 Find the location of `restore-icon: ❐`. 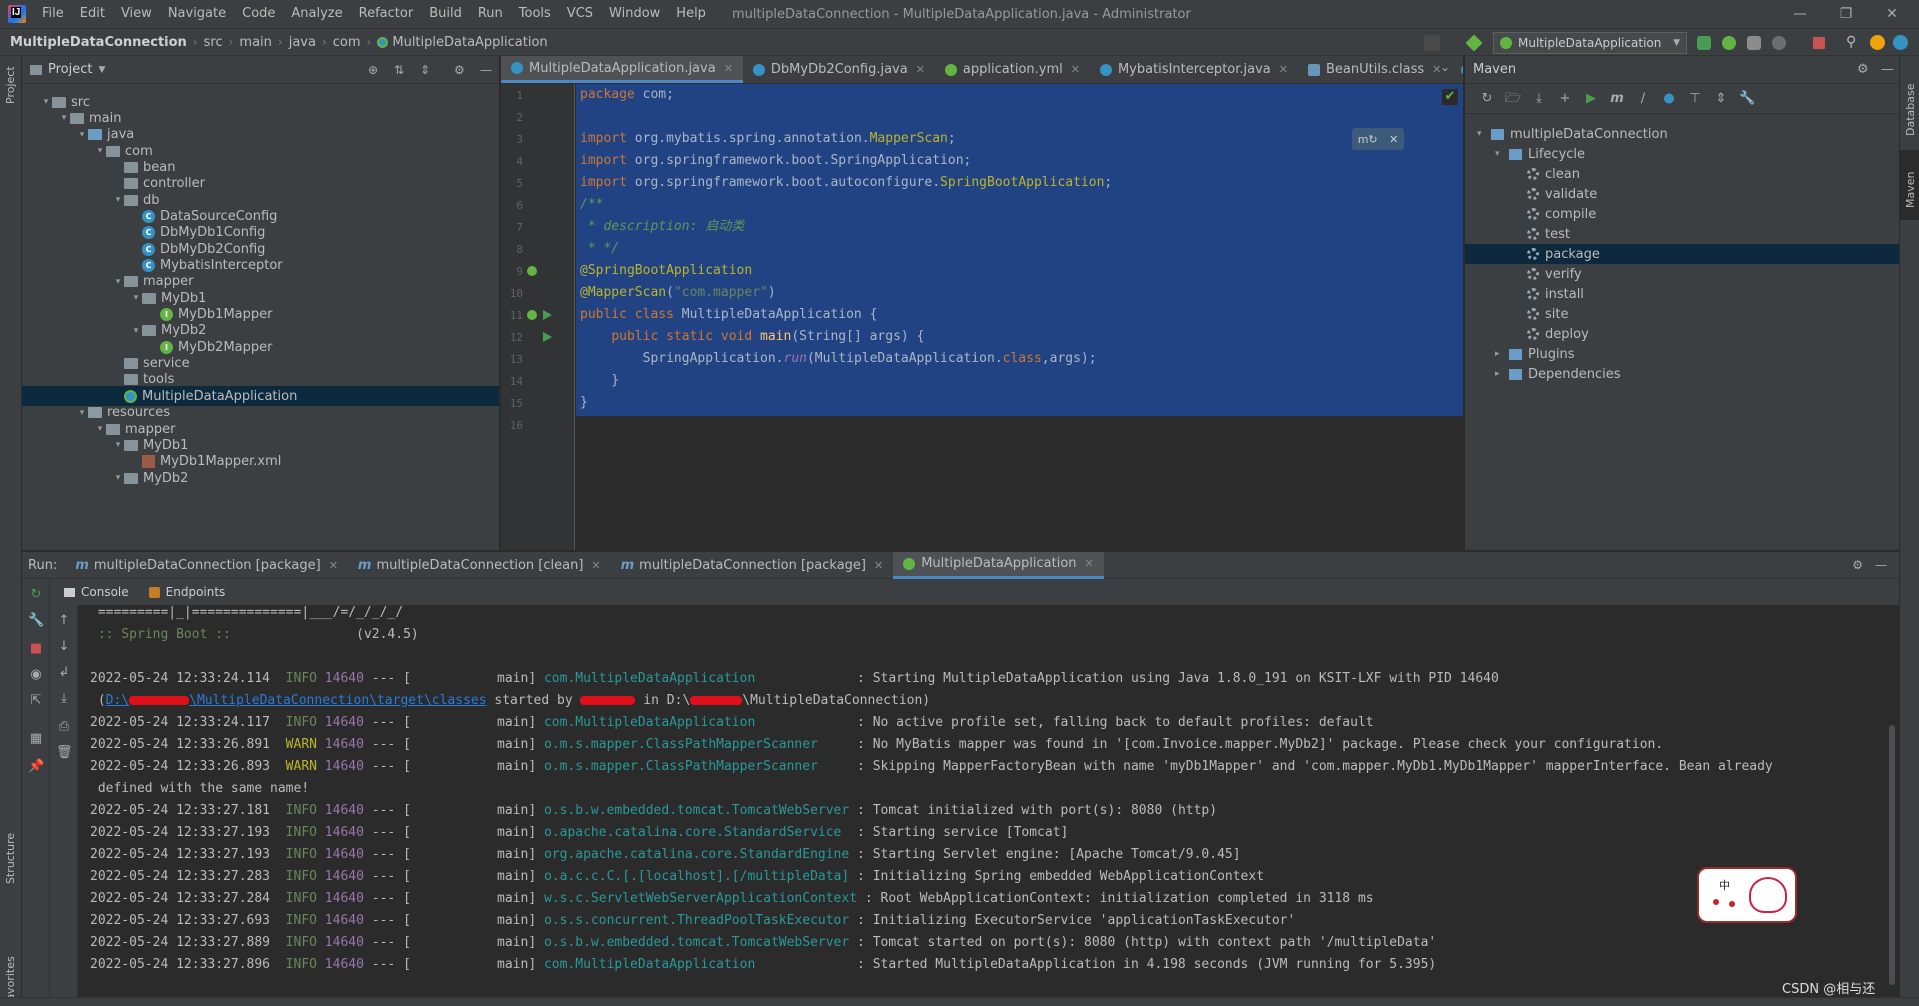

restore-icon: ❐ is located at coordinates (1846, 14).